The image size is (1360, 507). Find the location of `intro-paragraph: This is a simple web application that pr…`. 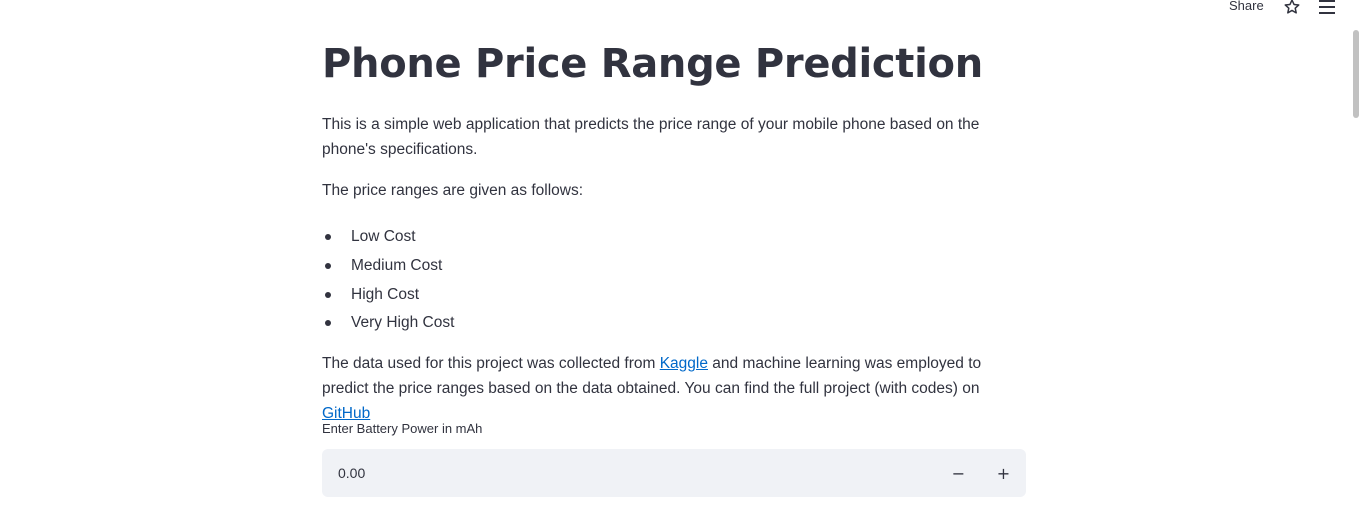

intro-paragraph: This is a simple web application that pr… is located at coordinates (651, 137).